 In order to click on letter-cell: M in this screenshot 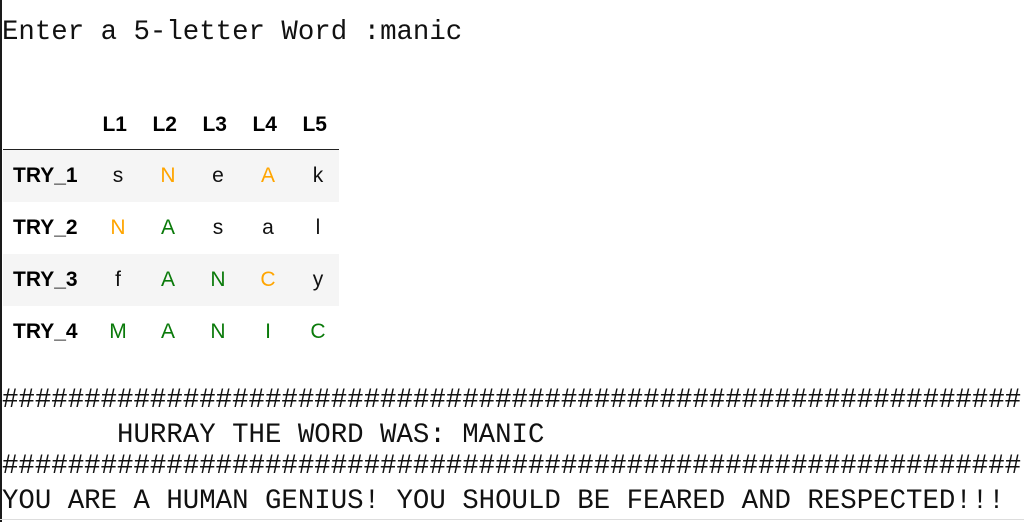, I will do `click(114, 332)`.